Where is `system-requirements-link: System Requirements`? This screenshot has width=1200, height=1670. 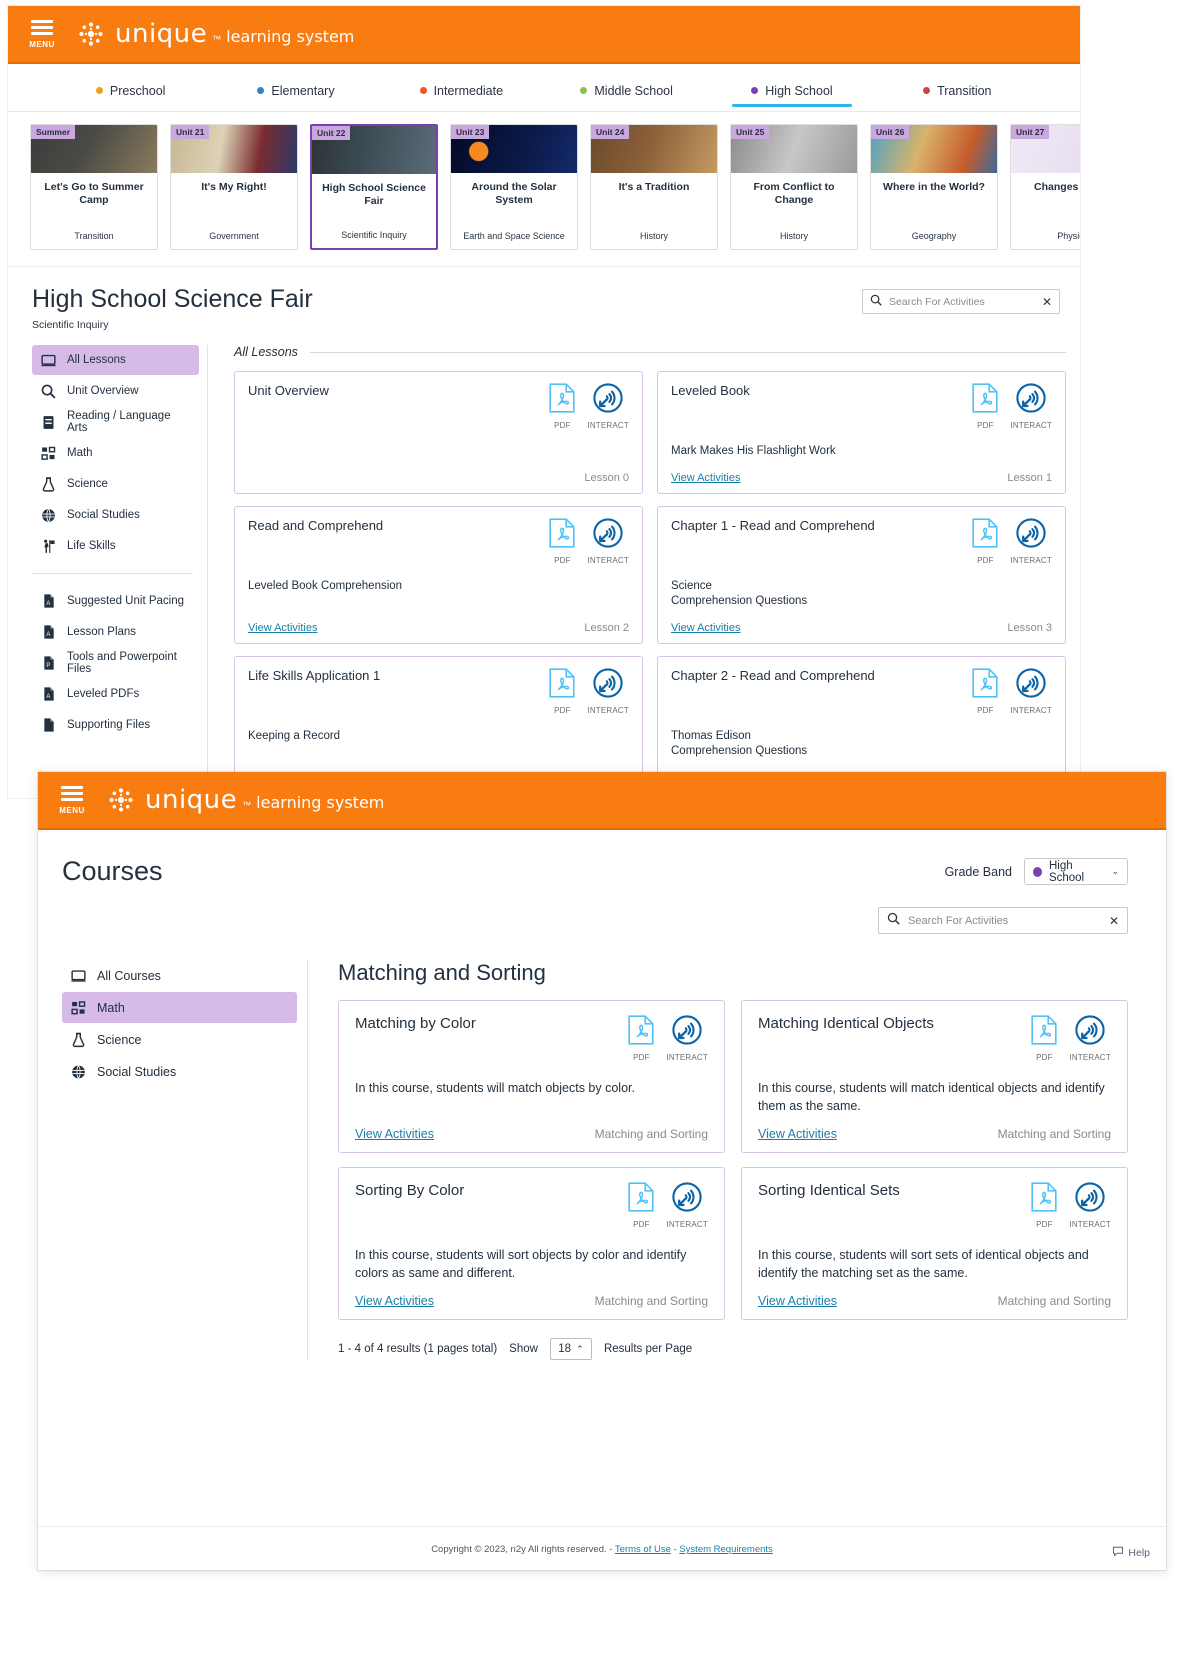 system-requirements-link: System Requirements is located at coordinates (725, 1549).